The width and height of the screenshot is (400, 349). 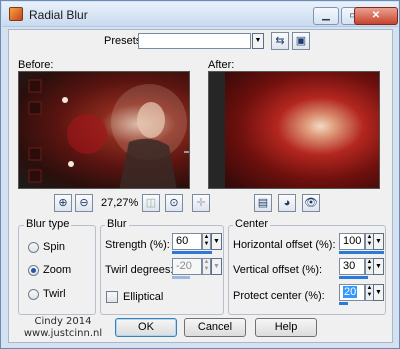 What do you see at coordinates (206, 241) in the screenshot?
I see `strength-spinner: ▲ ▼` at bounding box center [206, 241].